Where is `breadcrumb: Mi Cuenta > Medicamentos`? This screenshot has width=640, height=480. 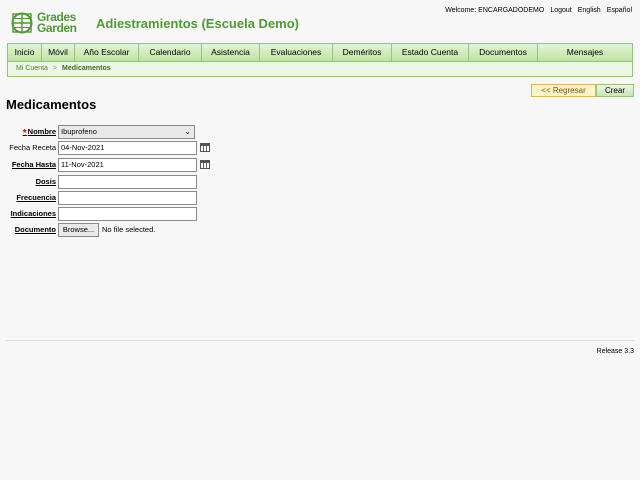
breadcrumb: Mi Cuenta > Medicamentos is located at coordinates (320, 69).